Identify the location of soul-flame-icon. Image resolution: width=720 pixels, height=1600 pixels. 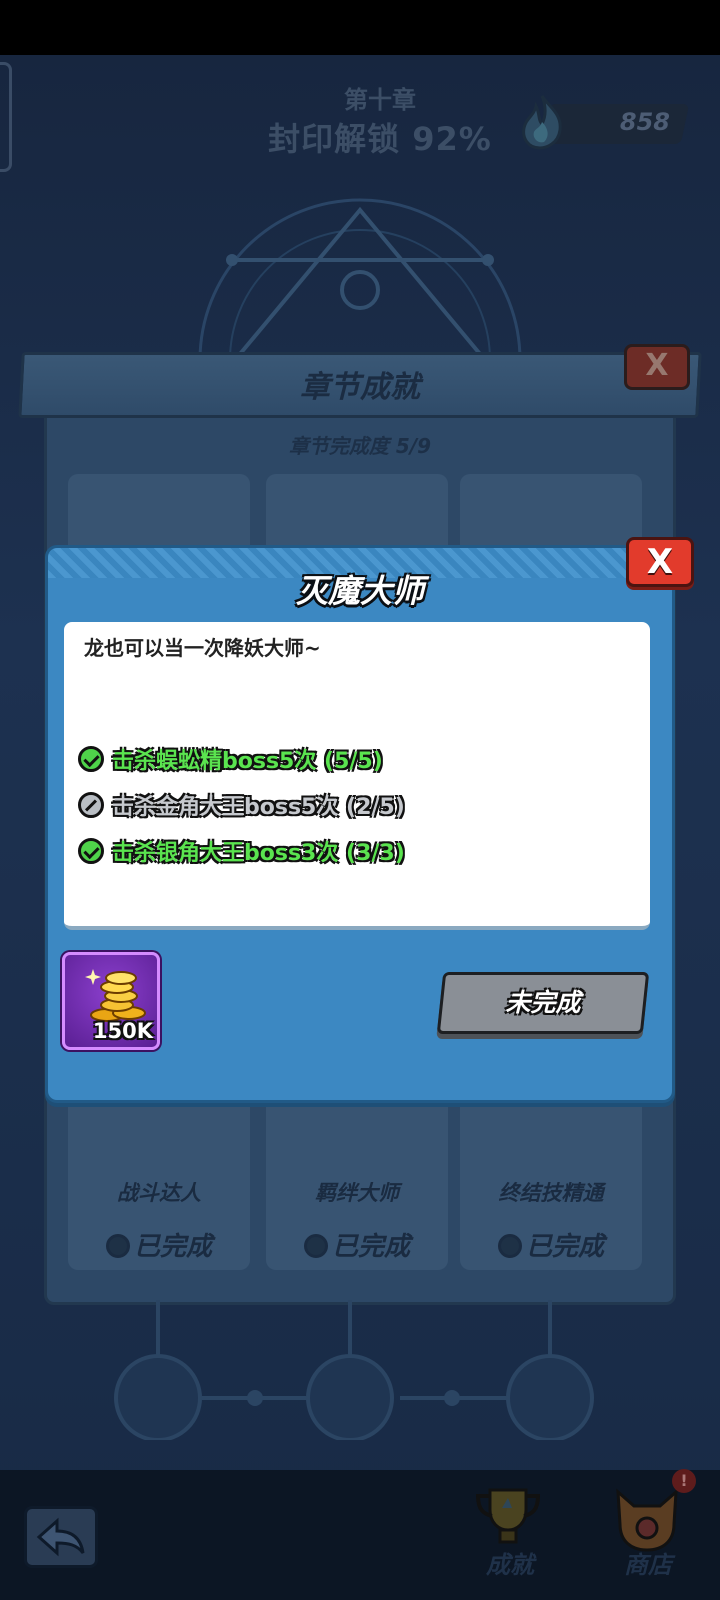
(542, 122).